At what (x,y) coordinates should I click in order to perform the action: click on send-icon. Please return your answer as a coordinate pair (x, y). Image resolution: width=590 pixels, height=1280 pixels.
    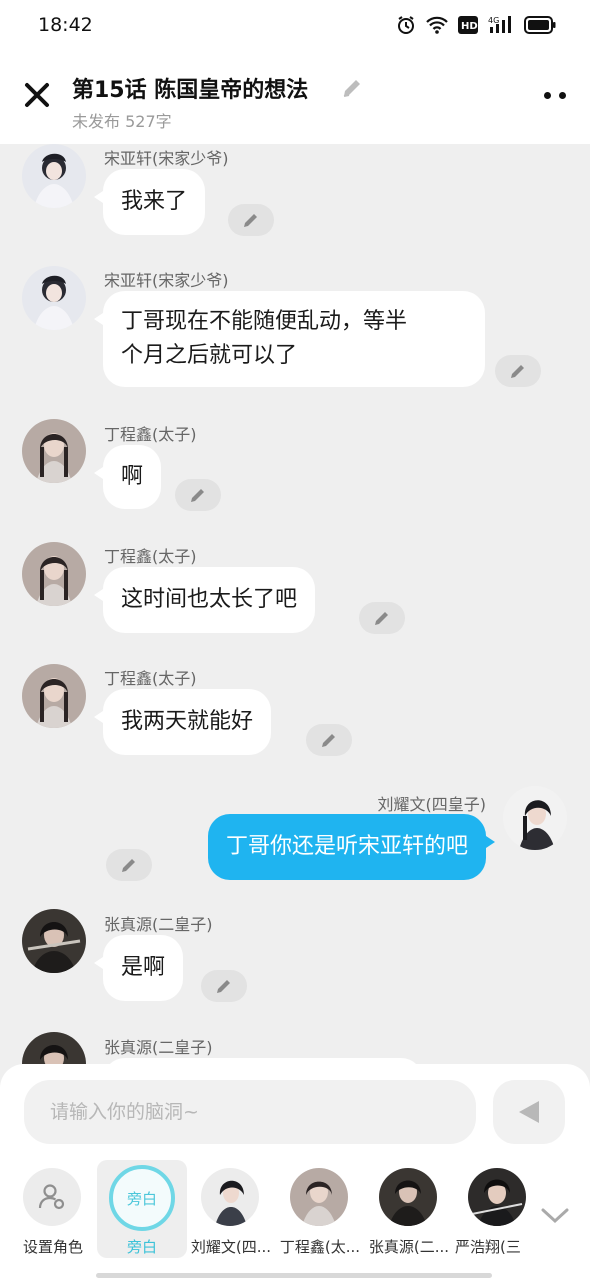
    Looking at the image, I should click on (529, 1112).